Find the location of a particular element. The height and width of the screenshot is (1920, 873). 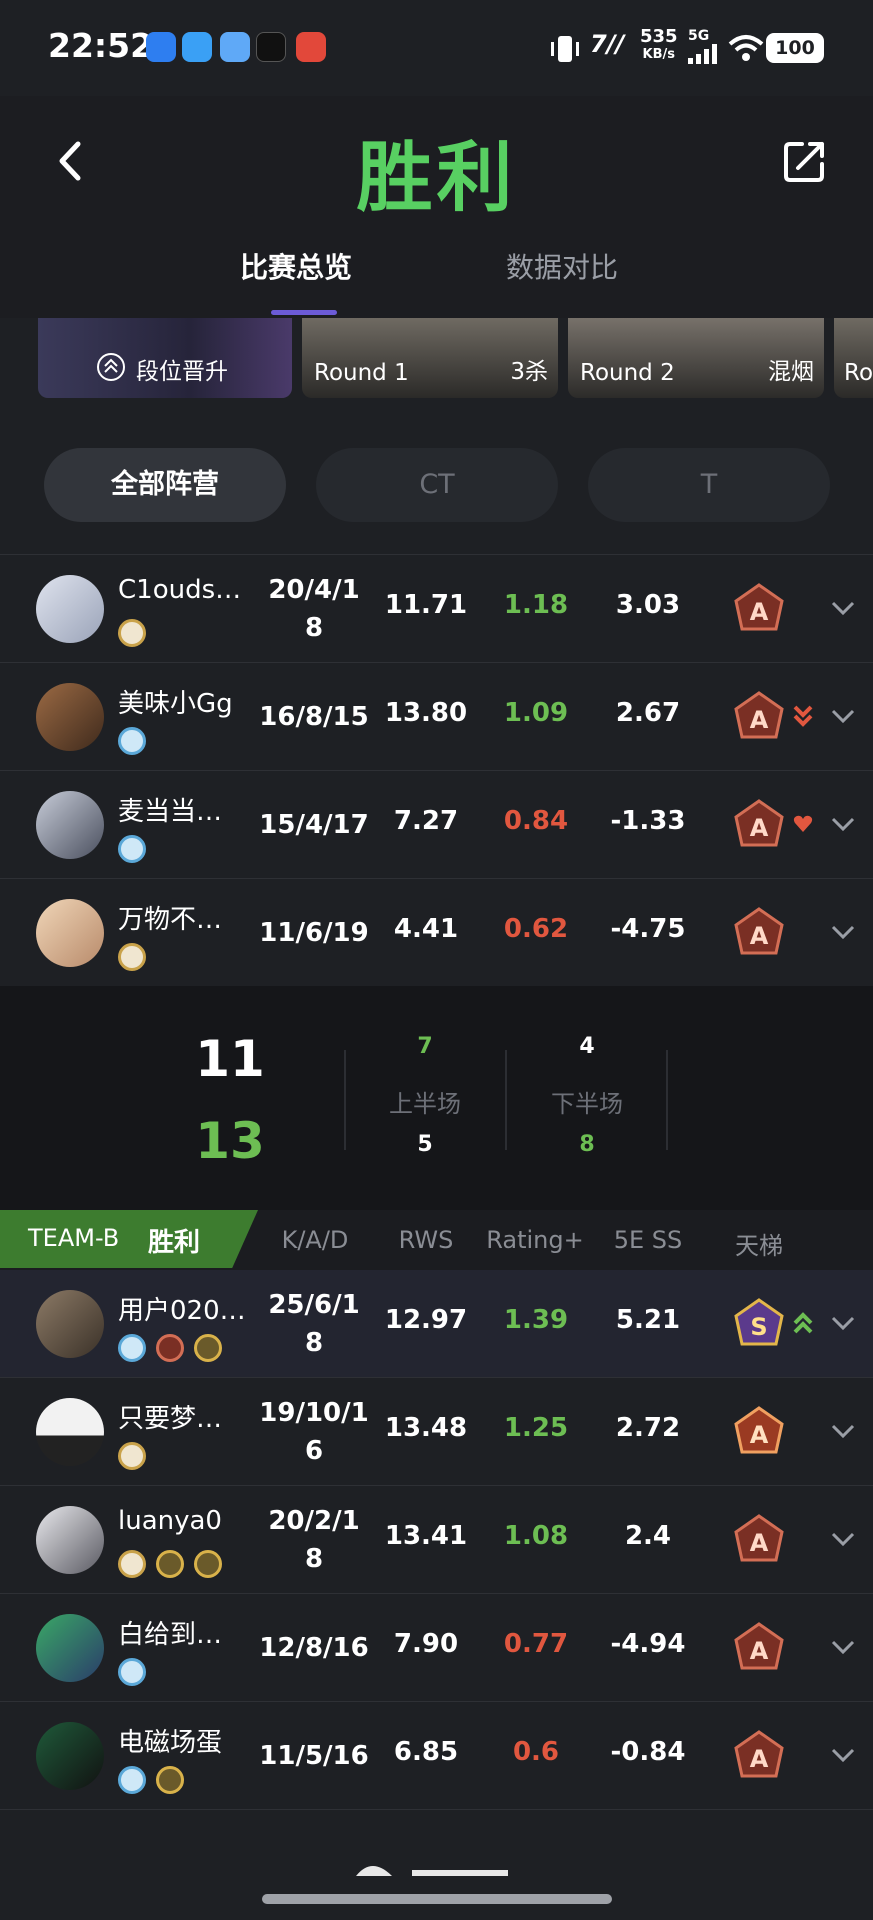

team-a-player-row: C1ouds… 20/4/1 8 11.71 1.18 3.03 A is located at coordinates (436, 609).